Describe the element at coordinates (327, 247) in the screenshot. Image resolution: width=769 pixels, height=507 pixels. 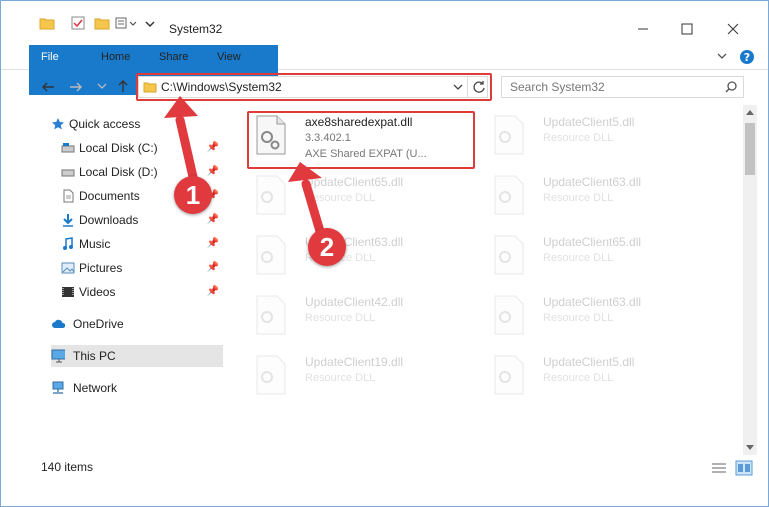
I see `step-marker-2: 2` at that location.